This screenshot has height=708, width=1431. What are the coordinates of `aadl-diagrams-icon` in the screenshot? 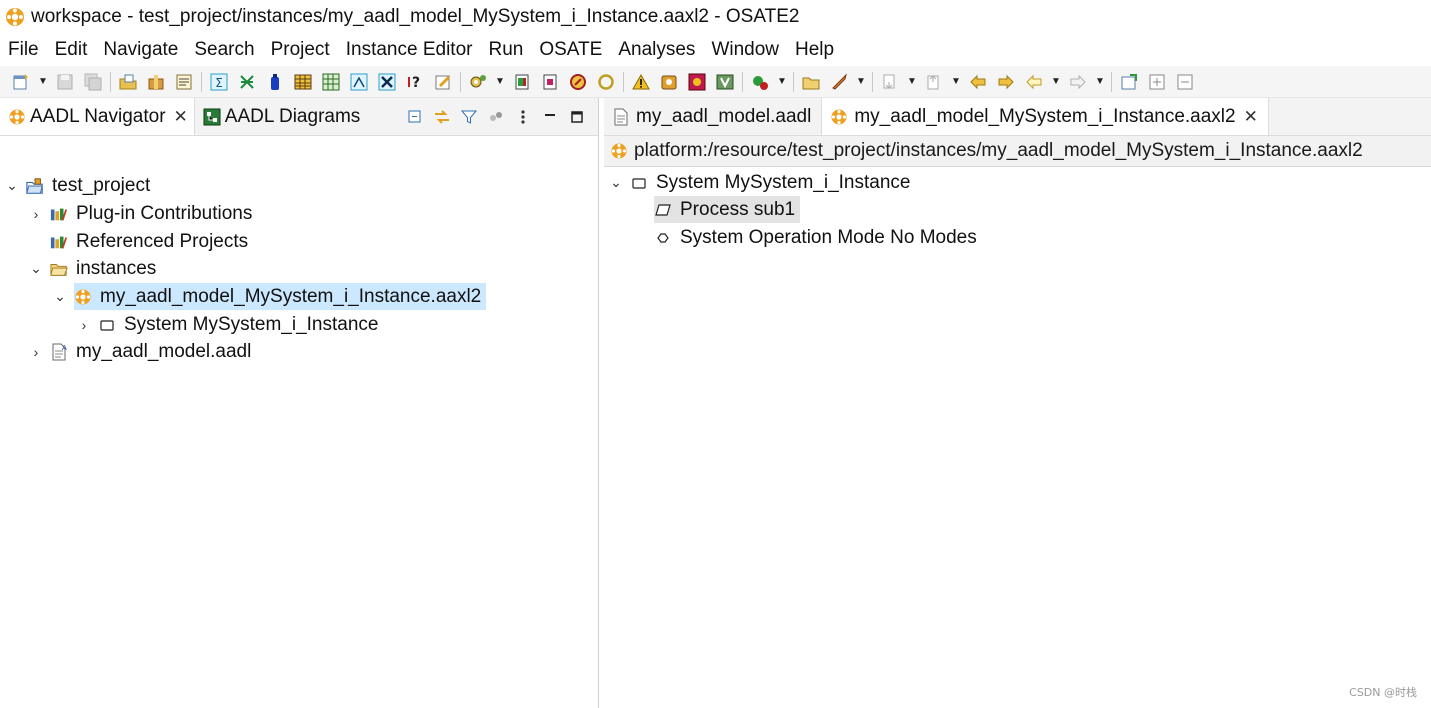 It's located at (212, 117).